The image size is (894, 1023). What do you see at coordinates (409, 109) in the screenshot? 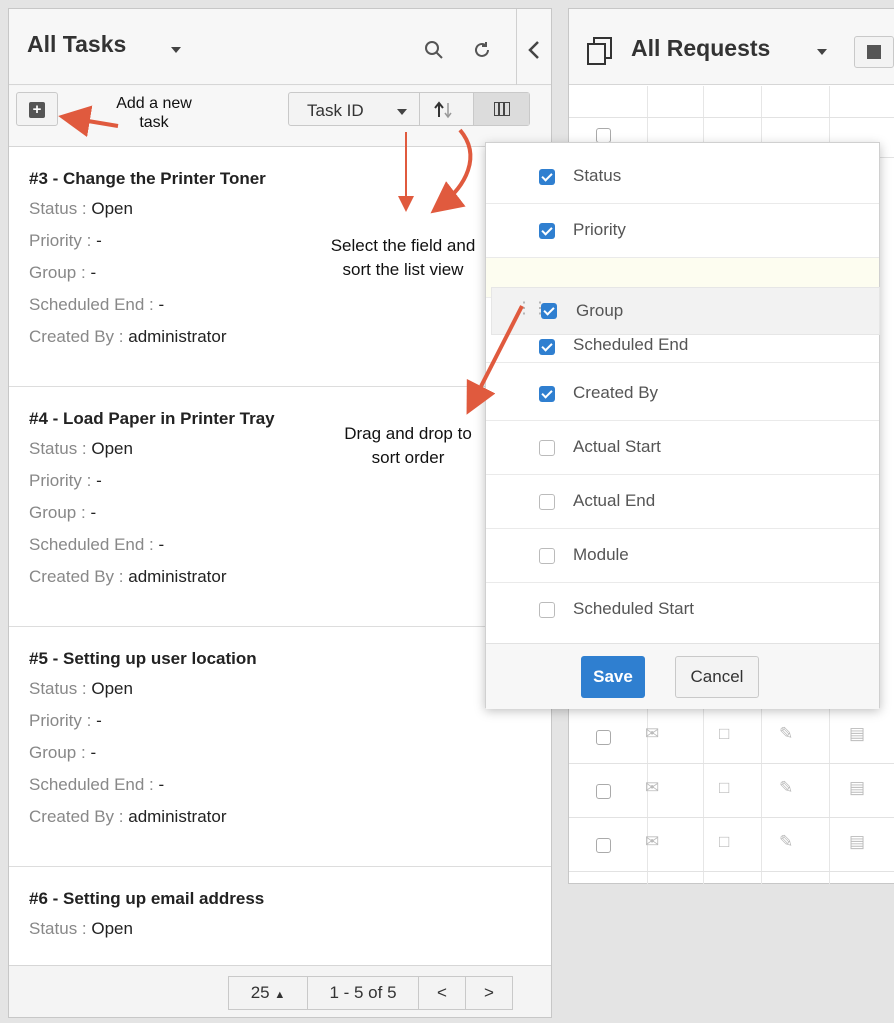
I see `sort-controls: Task ID` at bounding box center [409, 109].